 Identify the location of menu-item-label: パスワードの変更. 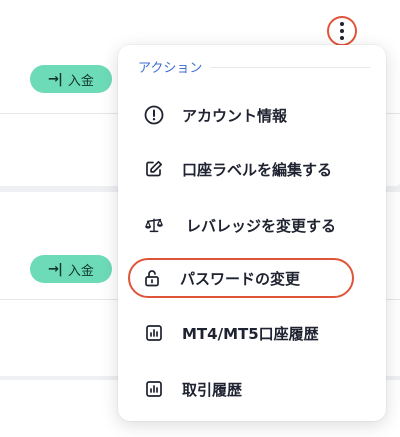
(240, 278).